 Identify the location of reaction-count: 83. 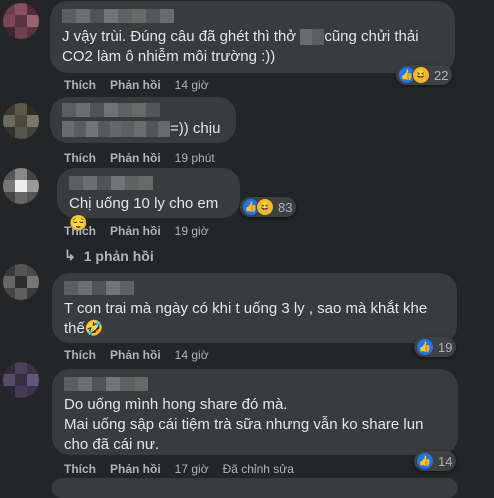
(285, 207).